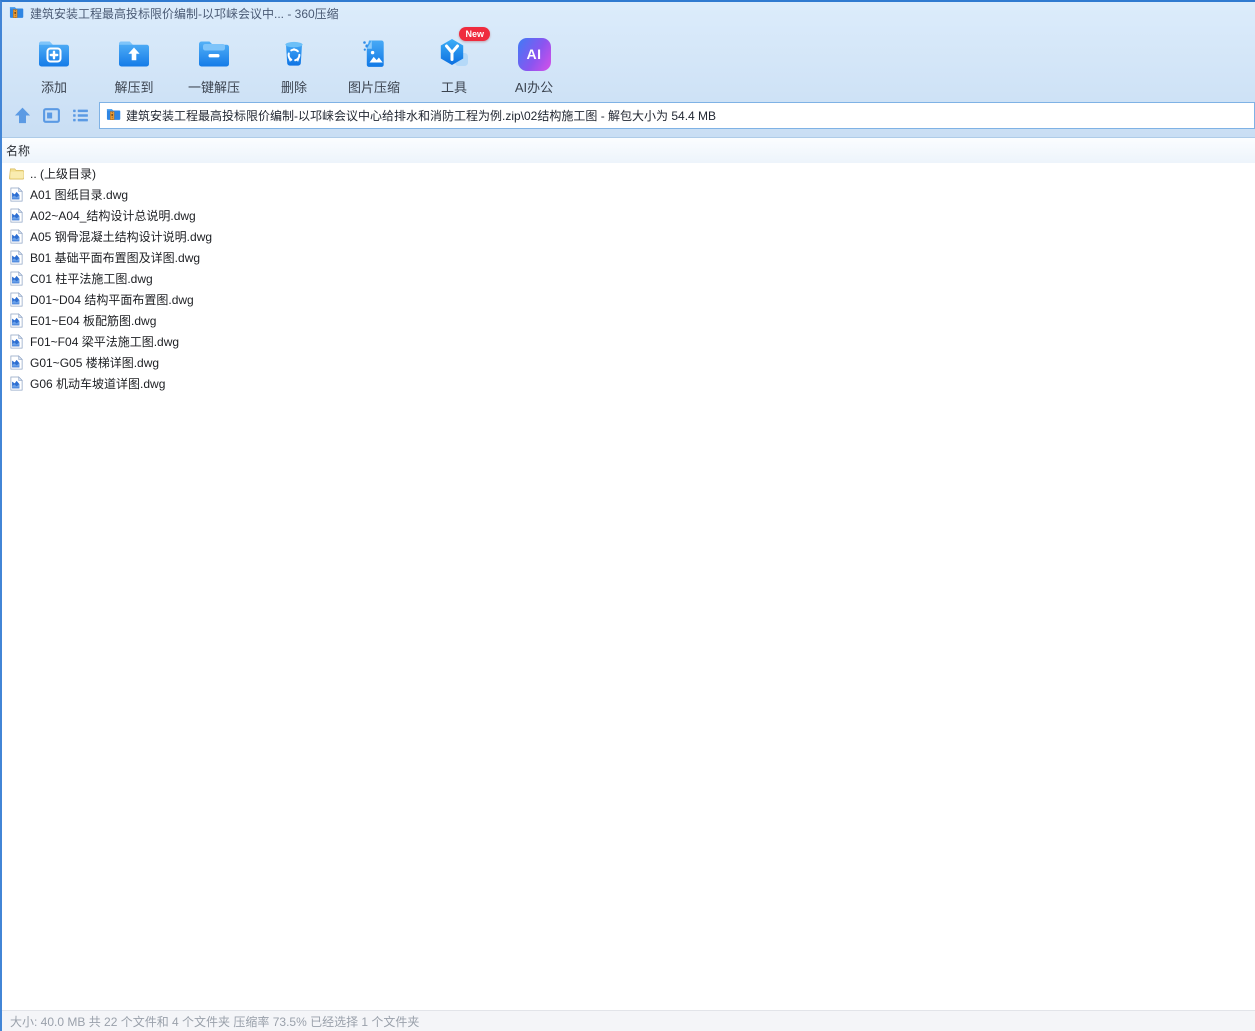 This screenshot has width=1255, height=1031. I want to click on panel-view-icon, so click(51, 115).